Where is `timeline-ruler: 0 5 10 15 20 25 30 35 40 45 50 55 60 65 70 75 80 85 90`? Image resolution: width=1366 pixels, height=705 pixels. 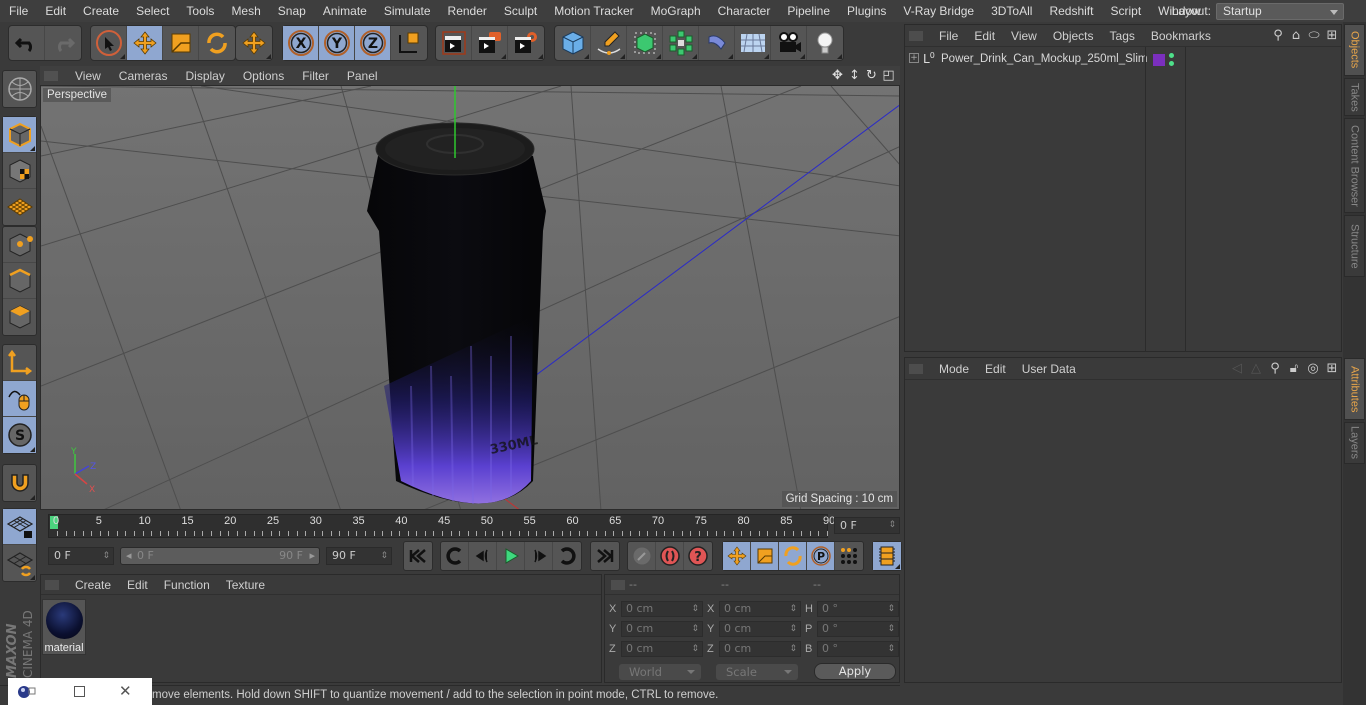 timeline-ruler: 0 5 10 15 20 25 30 35 40 45 50 55 60 65 70 75 80 85 90 is located at coordinates (441, 526).